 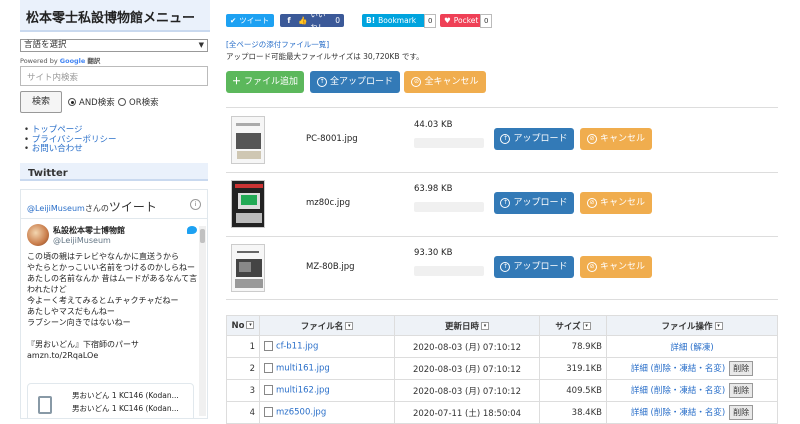 I want to click on link-contact: お問い合わせ, so click(x=57, y=149).